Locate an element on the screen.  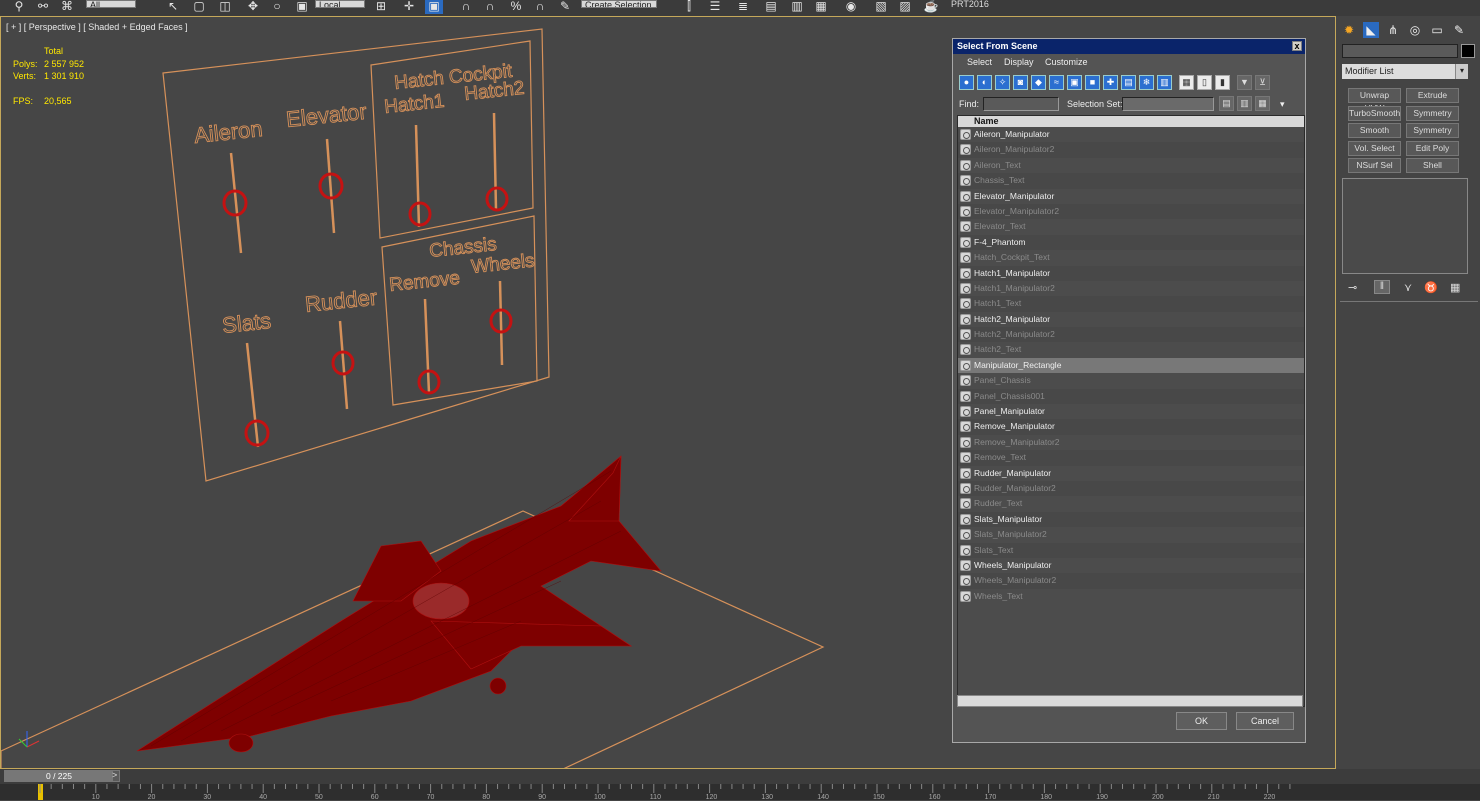
select-region-icon: ▢ is located at coordinates (199, 7).